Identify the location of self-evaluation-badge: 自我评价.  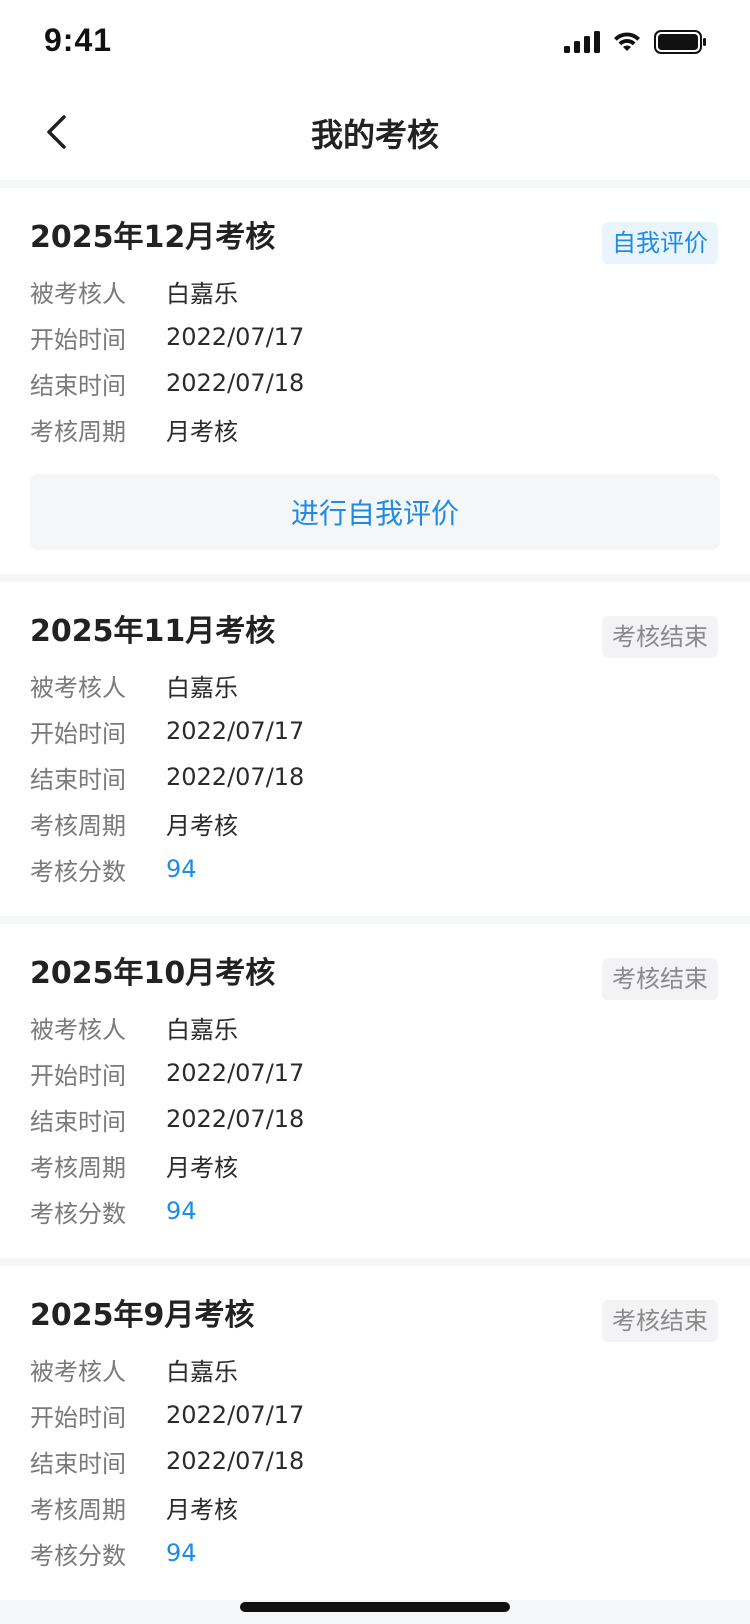
(660, 243).